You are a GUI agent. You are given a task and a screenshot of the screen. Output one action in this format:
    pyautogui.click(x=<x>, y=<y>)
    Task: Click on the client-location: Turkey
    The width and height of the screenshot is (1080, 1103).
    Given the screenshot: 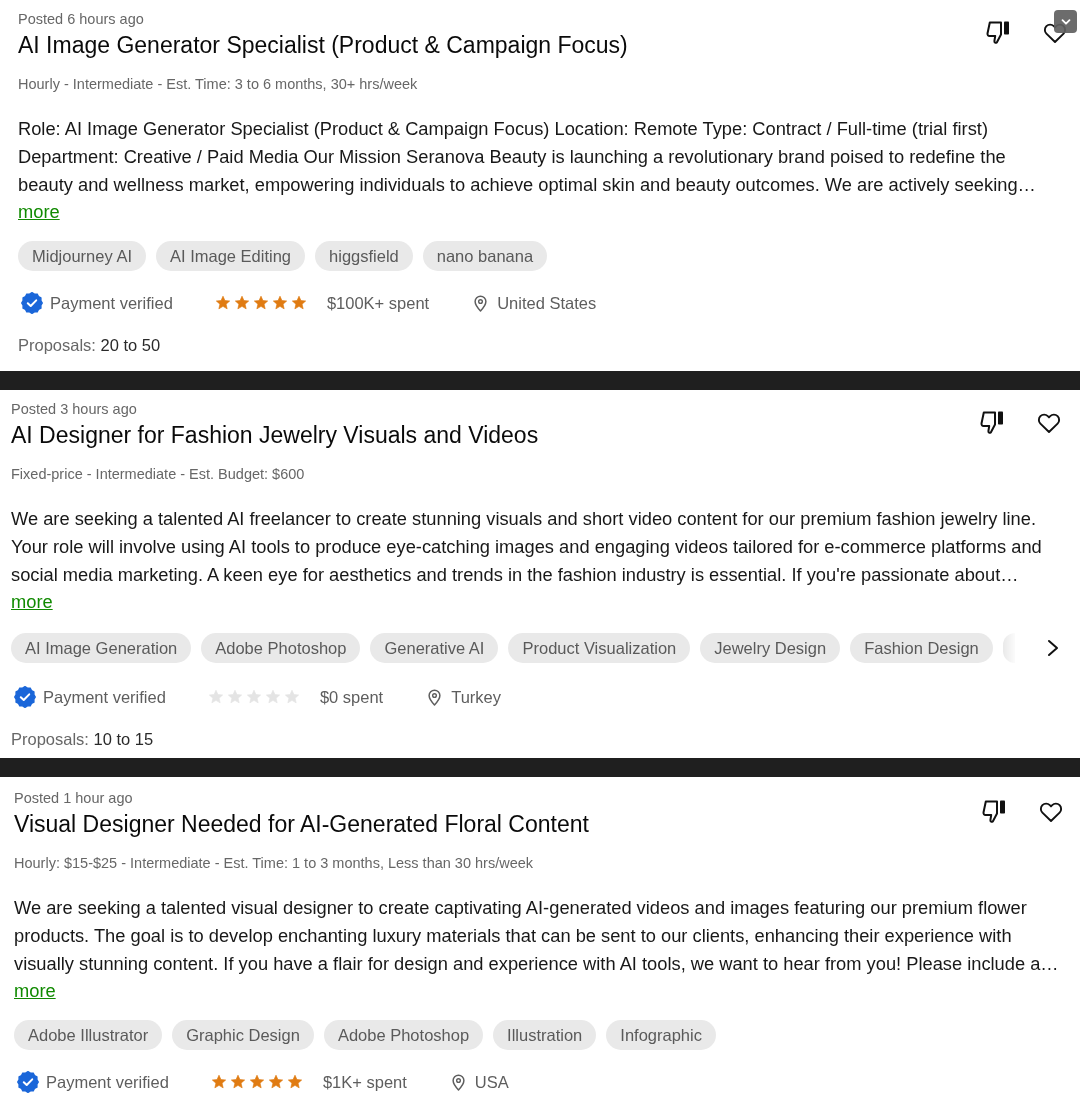 What is the action you would take?
    pyautogui.click(x=476, y=697)
    